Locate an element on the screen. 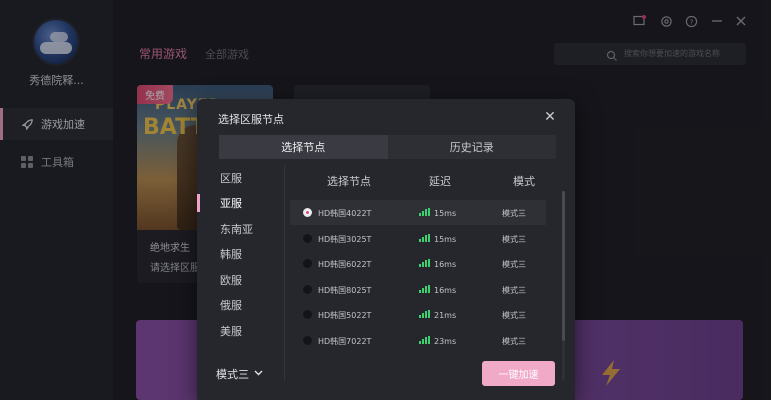  dialog-tabs: 选择节点 历史记录 is located at coordinates (387, 147).